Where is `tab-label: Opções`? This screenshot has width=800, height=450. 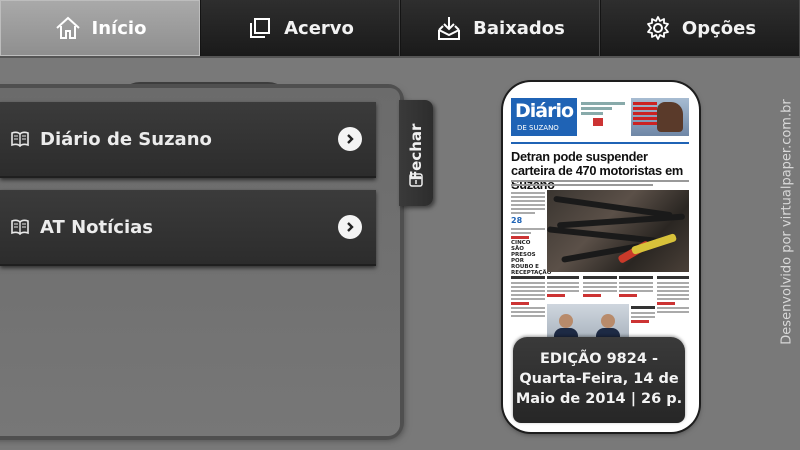 tab-label: Opções is located at coordinates (719, 28).